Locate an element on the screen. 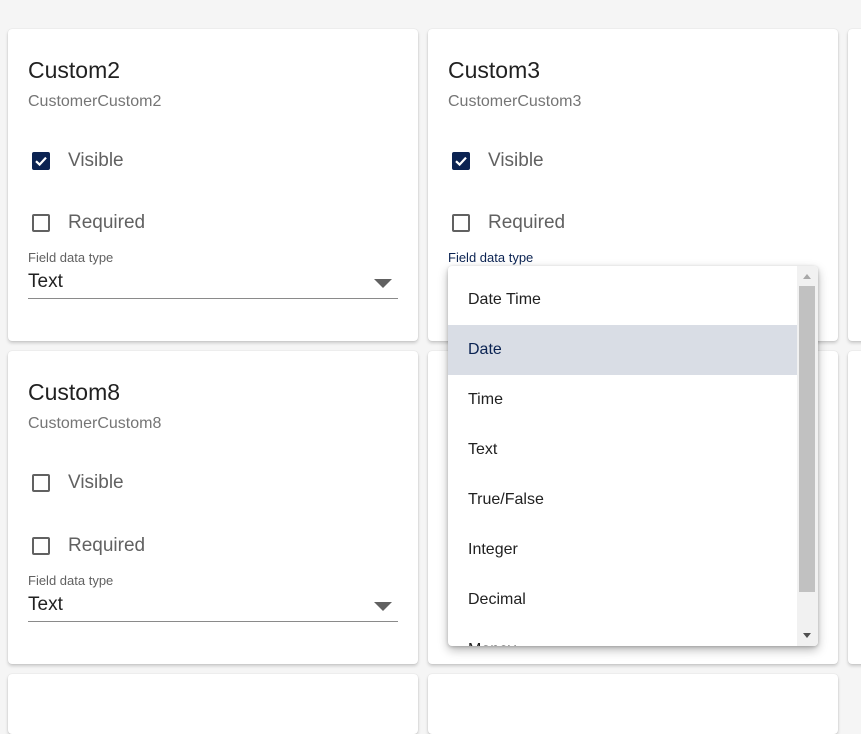 Image resolution: width=861 pixels, height=734 pixels. option-decimal: Decimal is located at coordinates (622, 600).